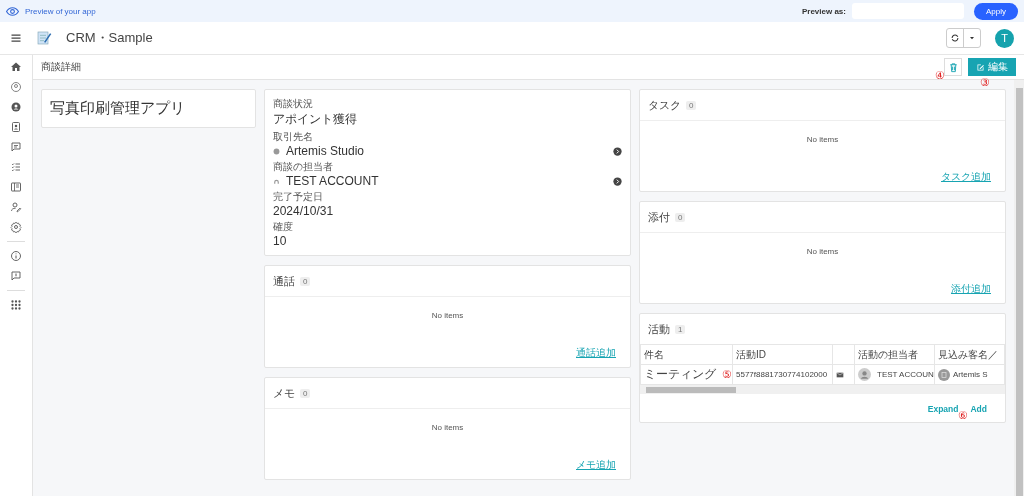 This screenshot has width=1024, height=496. I want to click on annotation-marker: ⑤, so click(727, 374).